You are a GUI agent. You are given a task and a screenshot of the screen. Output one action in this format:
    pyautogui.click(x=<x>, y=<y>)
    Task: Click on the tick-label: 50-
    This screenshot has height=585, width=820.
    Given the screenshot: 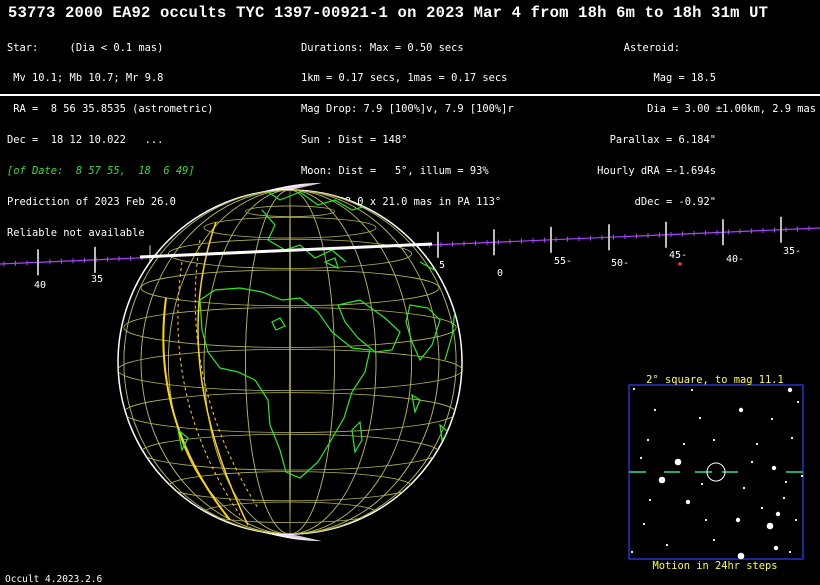 What is the action you would take?
    pyautogui.click(x=620, y=263)
    